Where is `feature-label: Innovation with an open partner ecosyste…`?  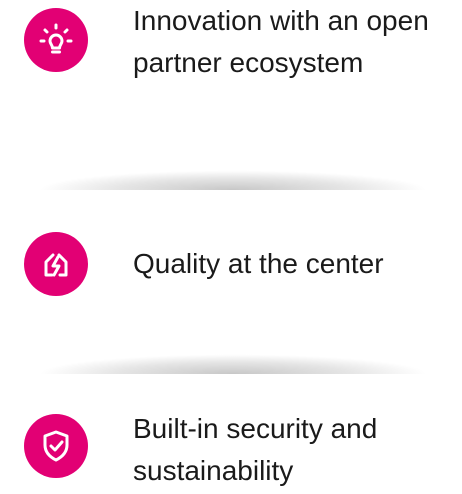
feature-label: Innovation with an open partner ecosyste… is located at coordinates (281, 41).